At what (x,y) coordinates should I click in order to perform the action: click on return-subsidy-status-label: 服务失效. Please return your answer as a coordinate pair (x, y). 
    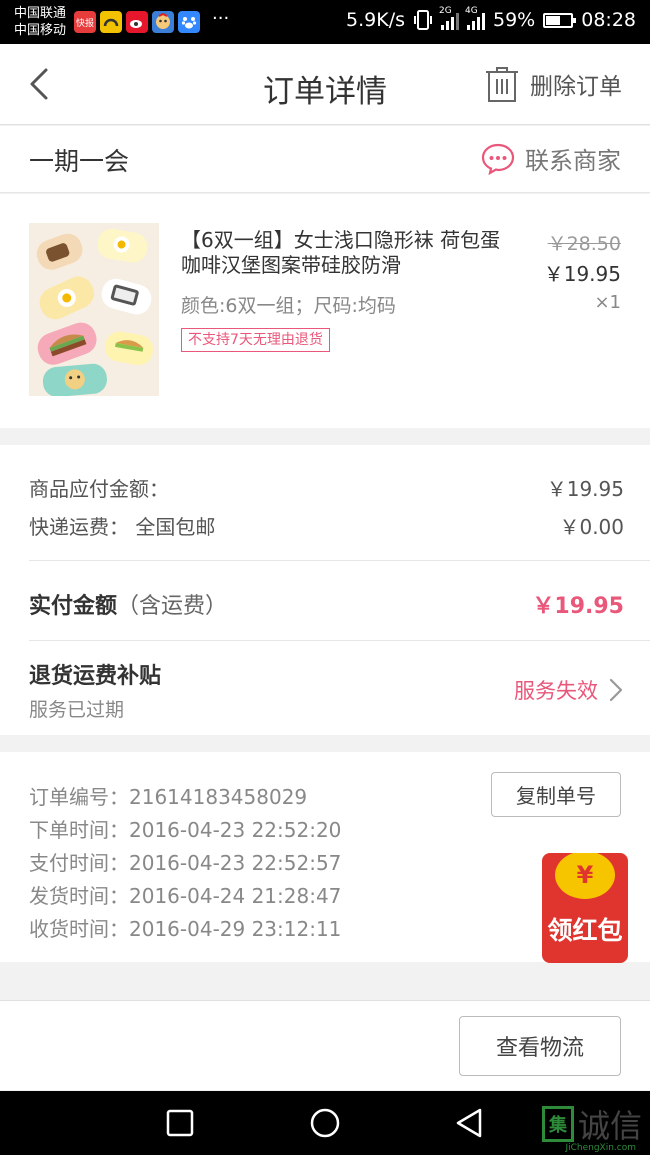
    Looking at the image, I should click on (556, 691).